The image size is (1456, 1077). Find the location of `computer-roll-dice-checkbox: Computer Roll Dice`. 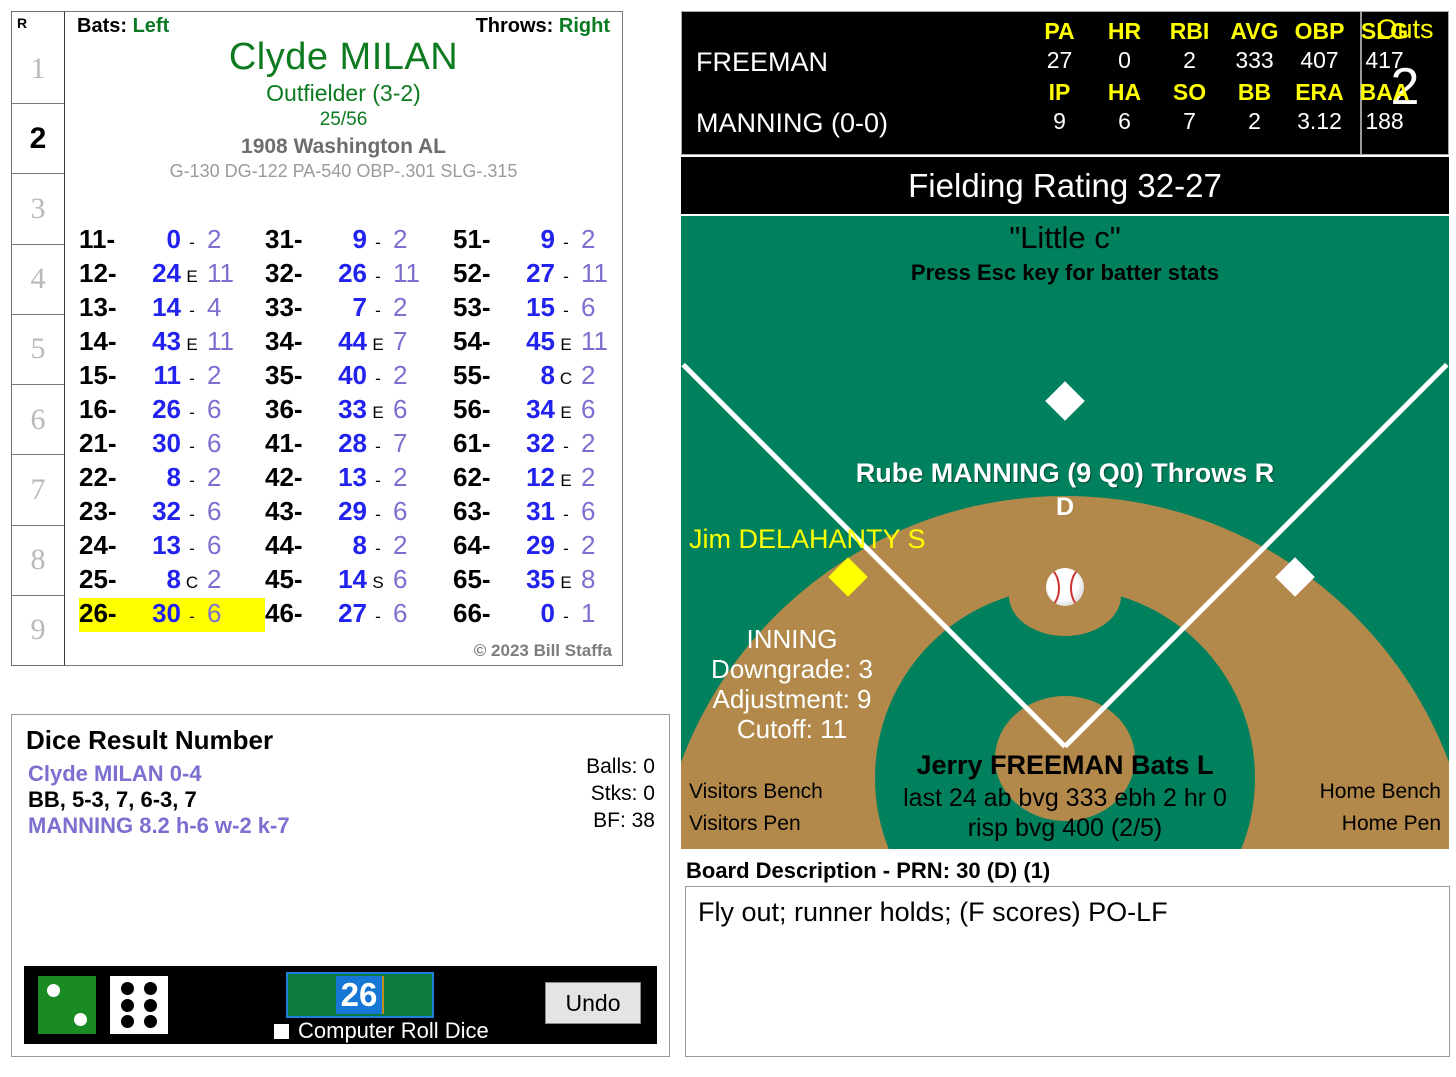

computer-roll-dice-checkbox: Computer Roll Dice is located at coordinates (381, 1031).